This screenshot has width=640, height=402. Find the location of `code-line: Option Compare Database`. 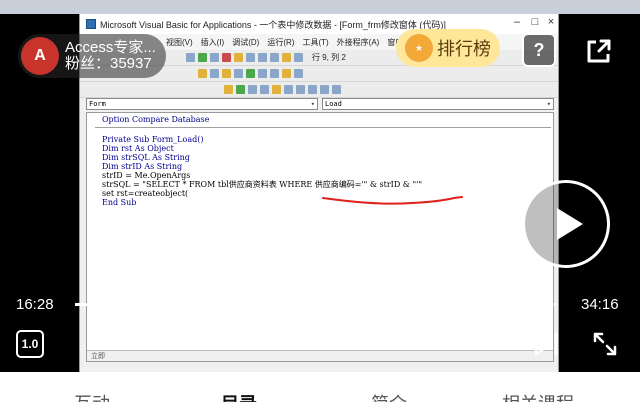

code-line: Option Compare Database is located at coordinates (156, 119).